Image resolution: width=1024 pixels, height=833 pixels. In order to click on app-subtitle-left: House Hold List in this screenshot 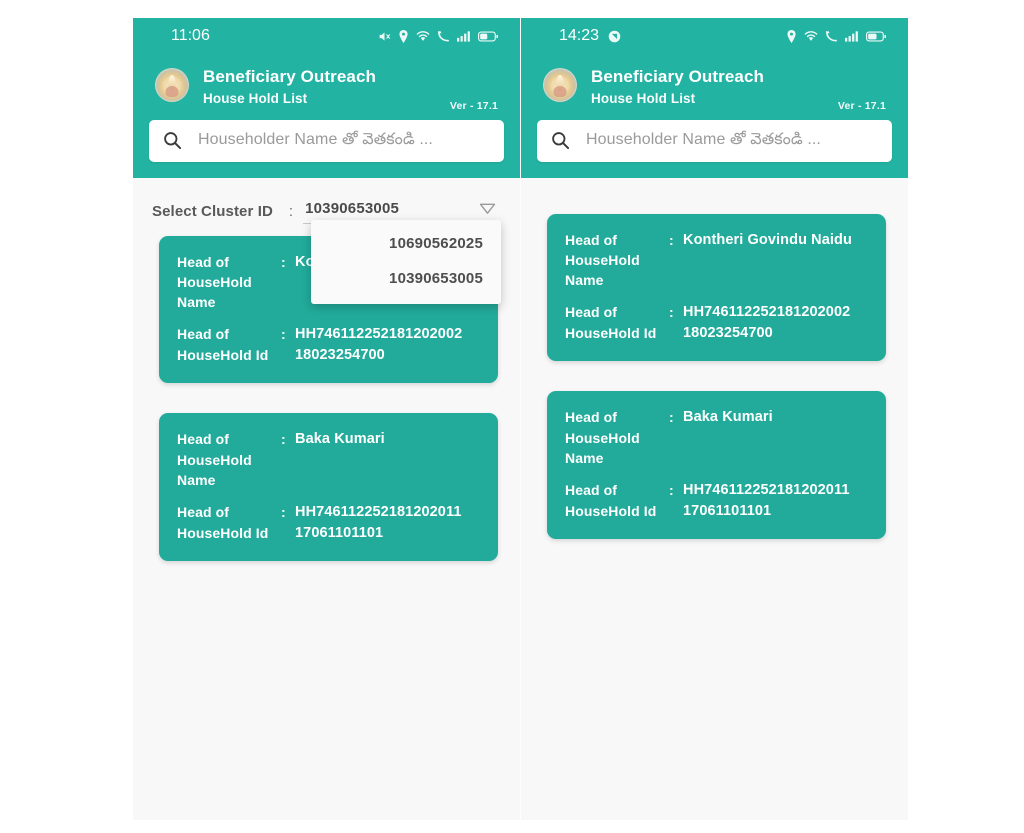, I will do `click(255, 98)`.